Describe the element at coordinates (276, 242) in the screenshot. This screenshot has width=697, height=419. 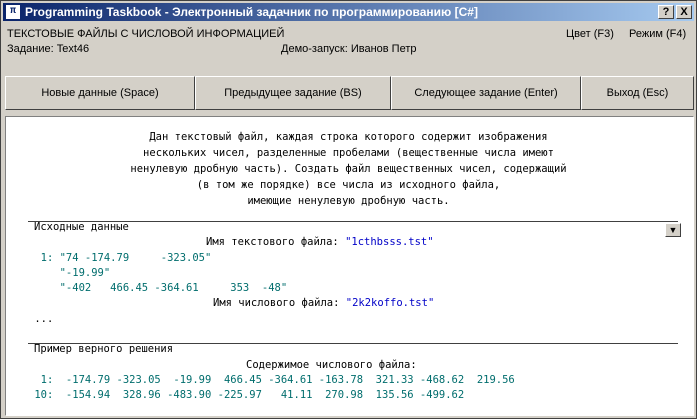
I see `text-file-label: Имя текстового файла:` at that location.